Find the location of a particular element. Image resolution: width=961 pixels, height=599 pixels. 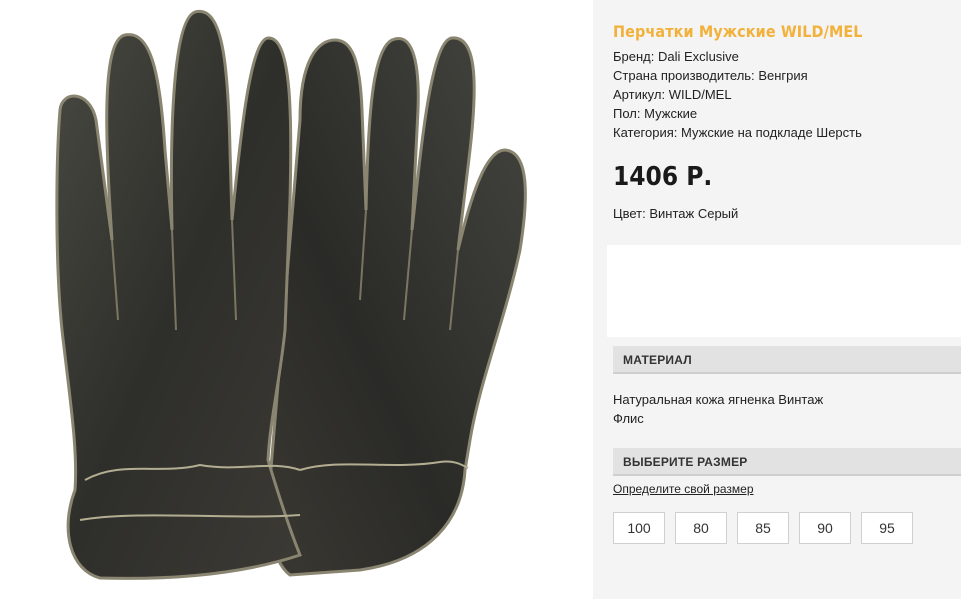

size-button-80: 80 is located at coordinates (701, 528).